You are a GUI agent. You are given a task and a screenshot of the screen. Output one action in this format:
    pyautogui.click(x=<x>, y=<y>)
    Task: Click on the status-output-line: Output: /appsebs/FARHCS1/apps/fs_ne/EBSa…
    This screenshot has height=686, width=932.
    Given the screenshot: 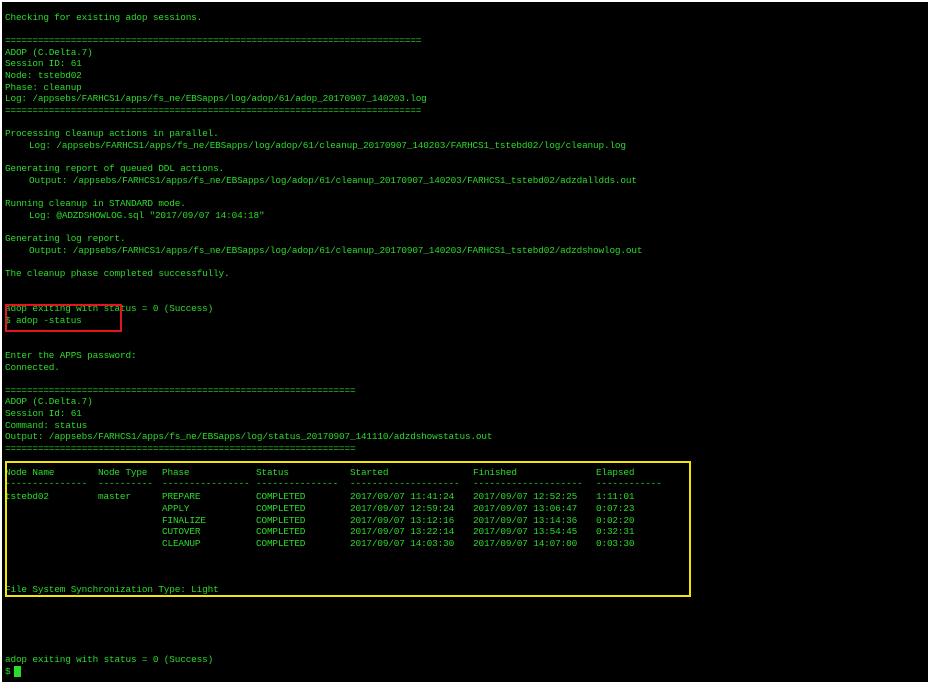 What is the action you would take?
    pyautogui.click(x=249, y=436)
    